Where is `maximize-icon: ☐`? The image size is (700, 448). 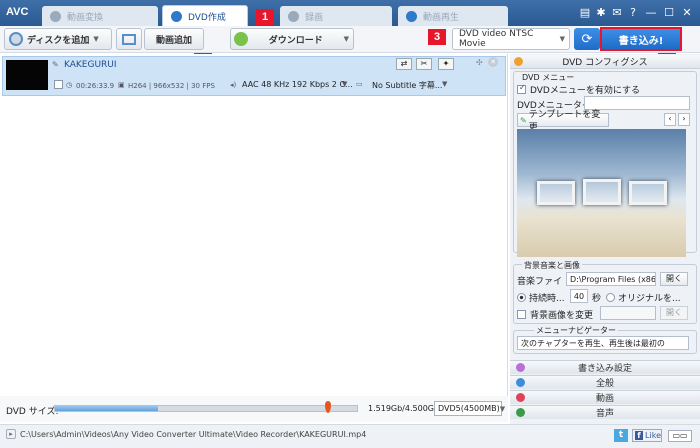 maximize-icon: ☐ is located at coordinates (669, 12).